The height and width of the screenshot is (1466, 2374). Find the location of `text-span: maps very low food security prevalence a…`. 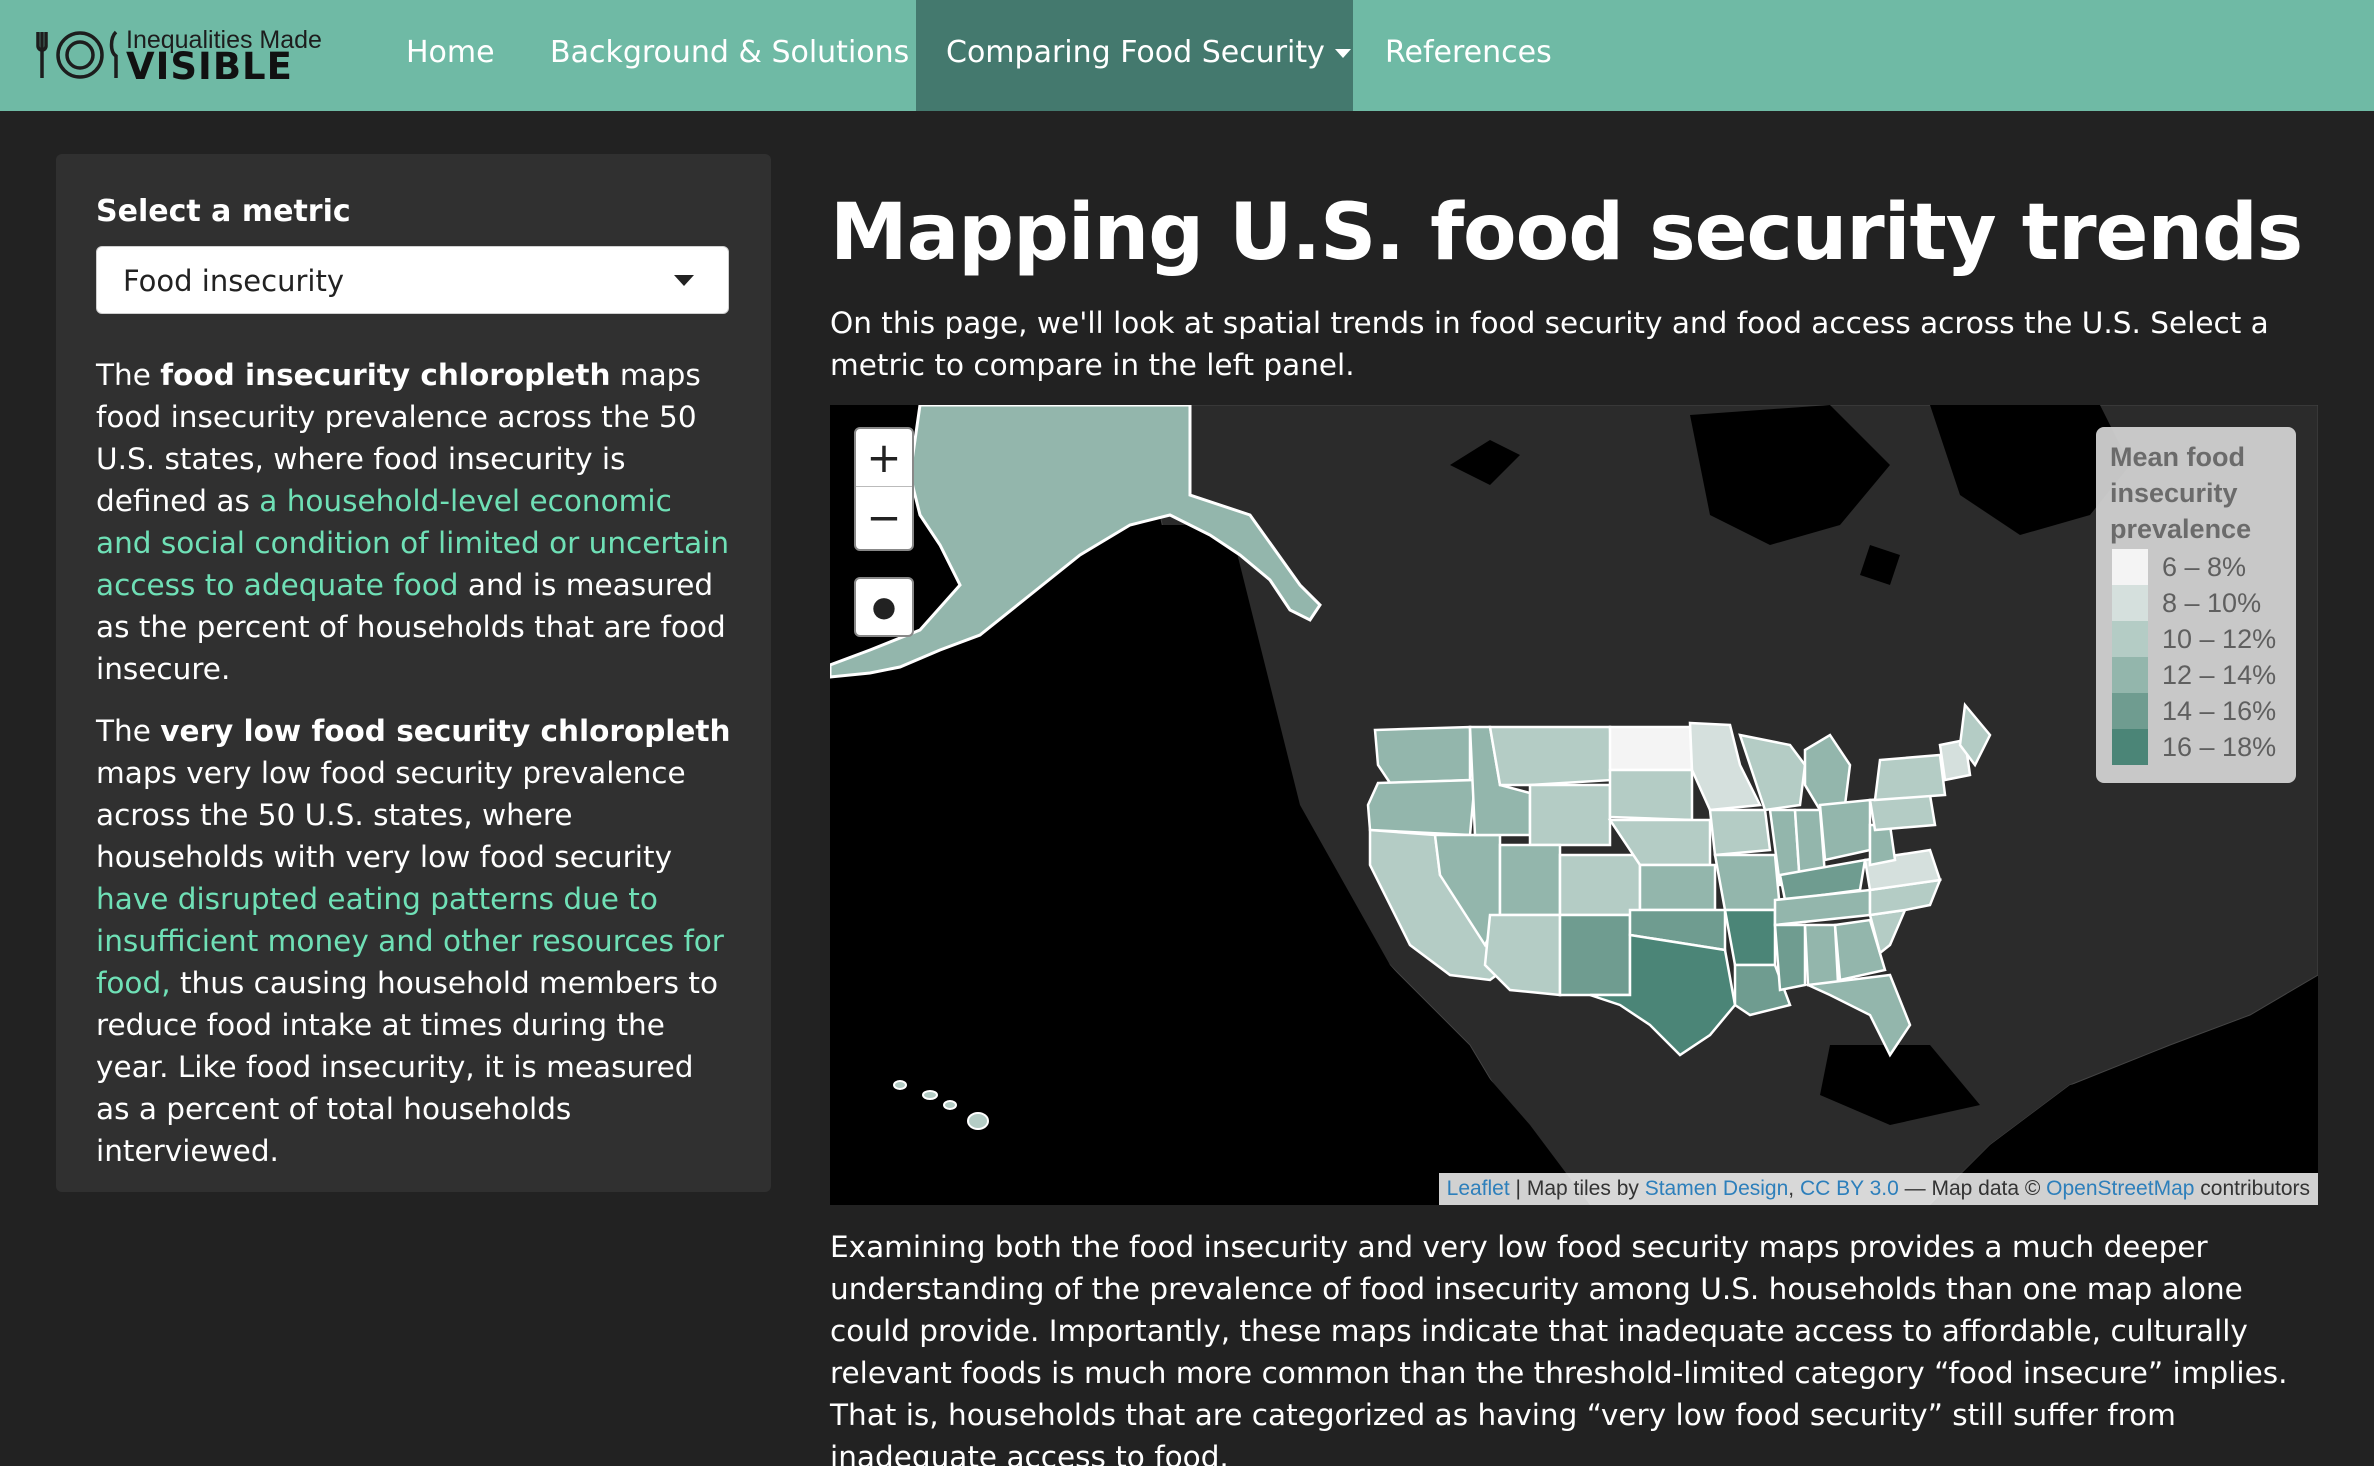

text-span: maps very low food security prevalence a… is located at coordinates (391, 815).